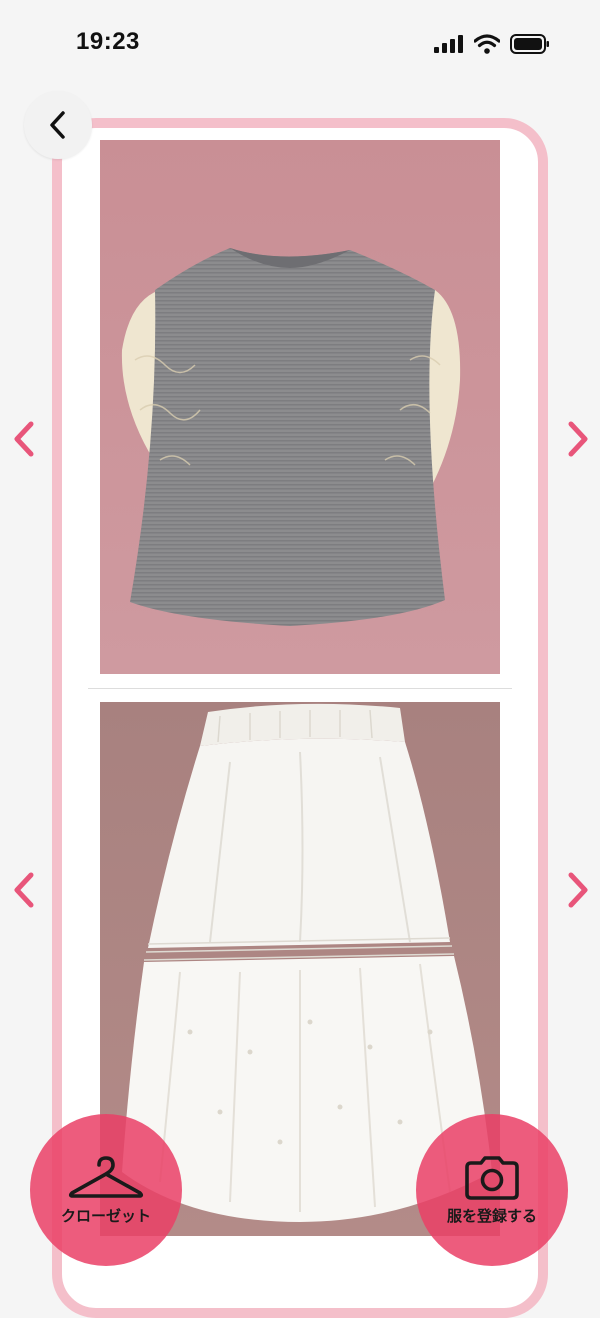 The width and height of the screenshot is (600, 1318). What do you see at coordinates (529, 44) in the screenshot?
I see `battery-icon` at bounding box center [529, 44].